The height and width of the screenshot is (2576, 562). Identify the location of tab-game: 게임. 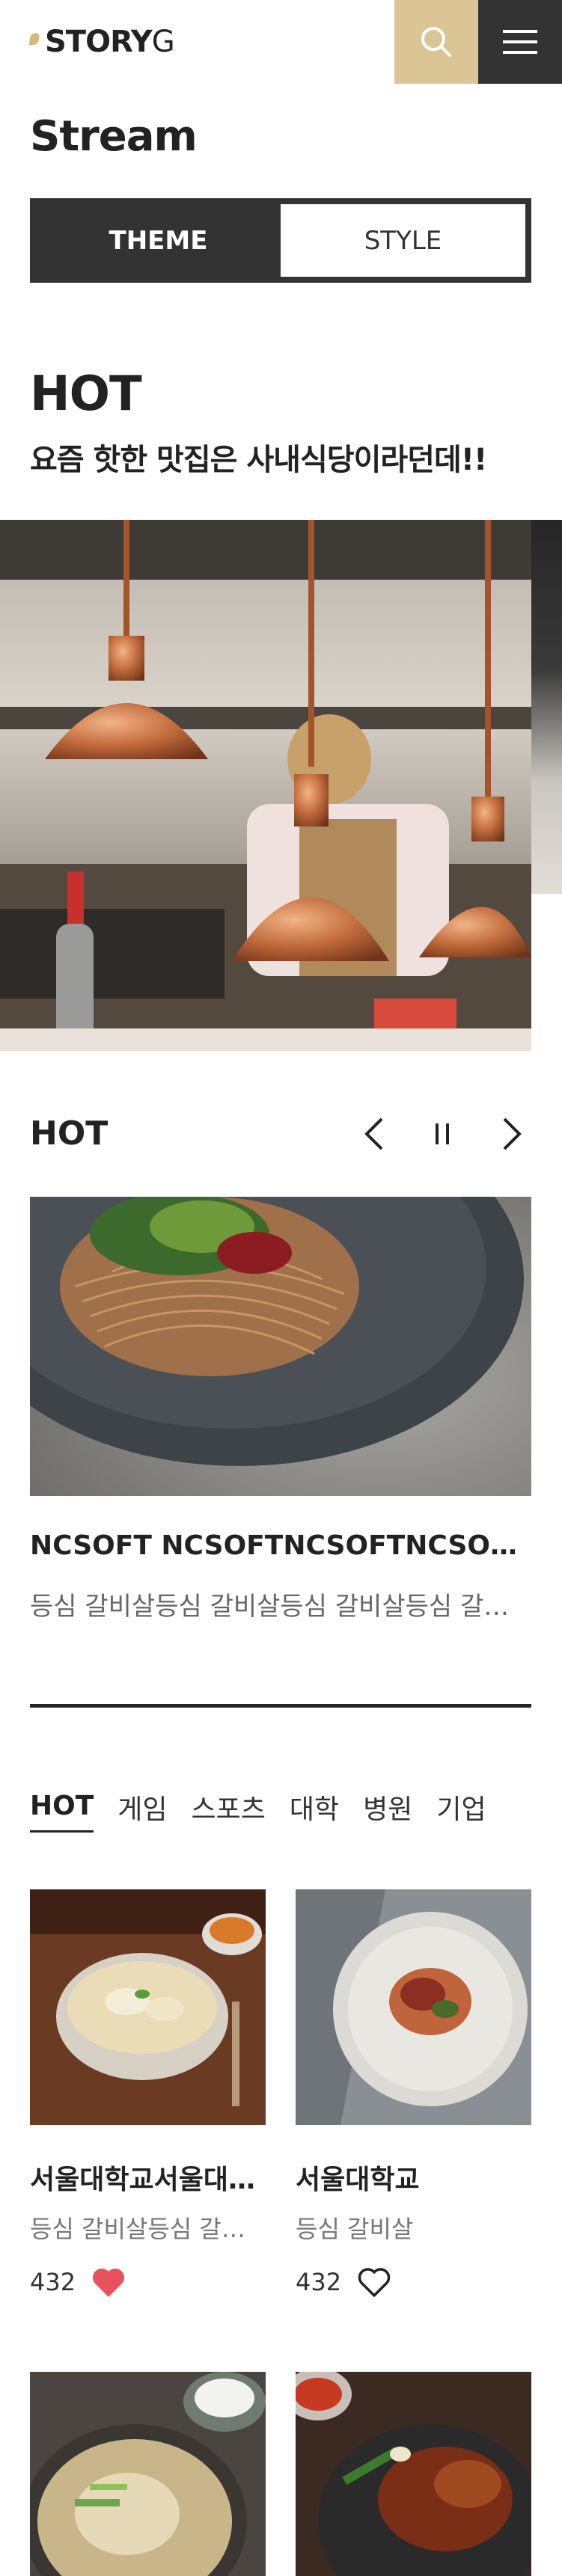
(142, 1810).